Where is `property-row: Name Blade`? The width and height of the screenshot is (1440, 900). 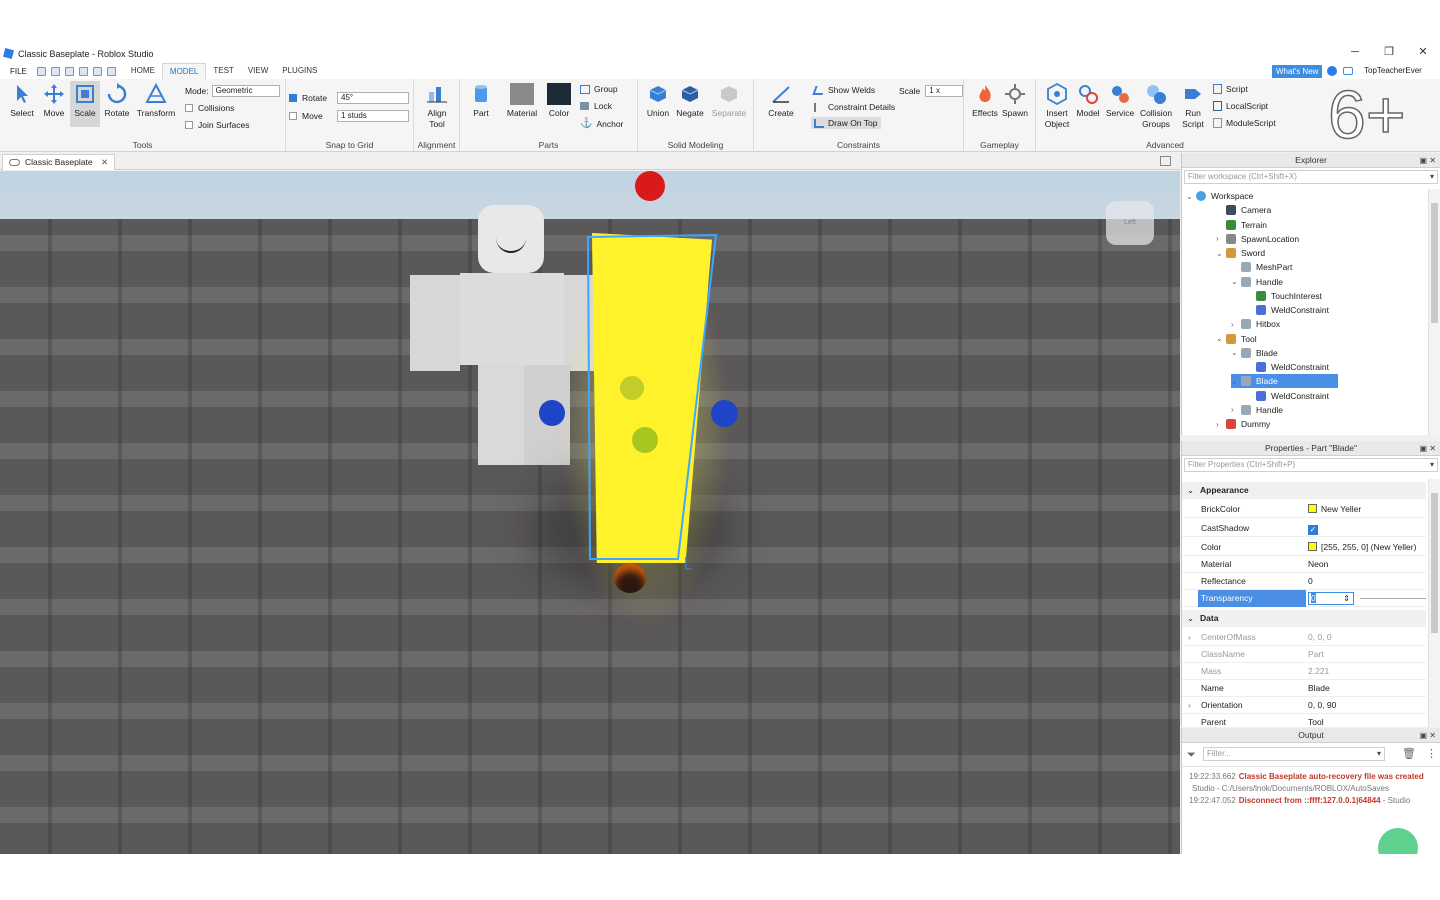 property-row: Name Blade is located at coordinates (1304, 688).